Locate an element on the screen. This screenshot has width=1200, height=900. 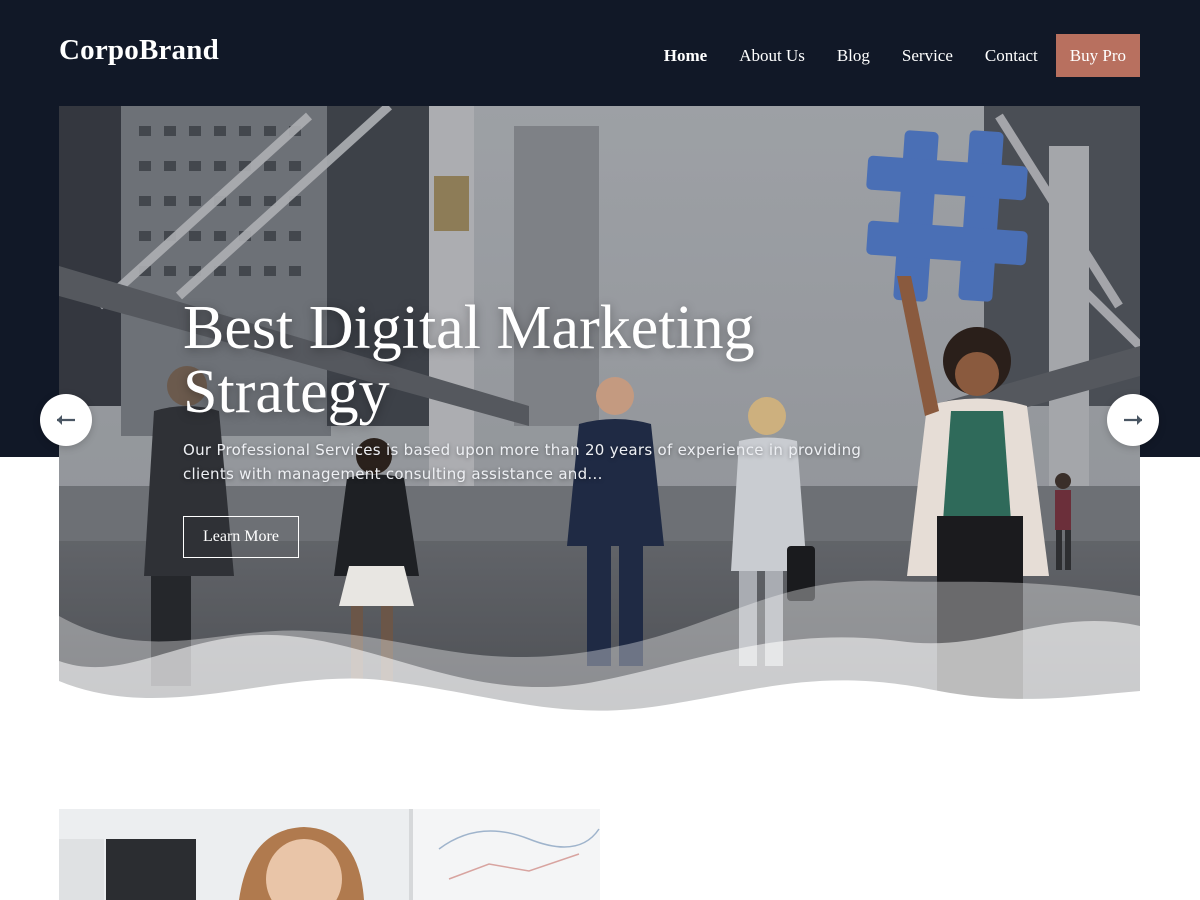
arrow-left-icon is located at coordinates (66, 420).